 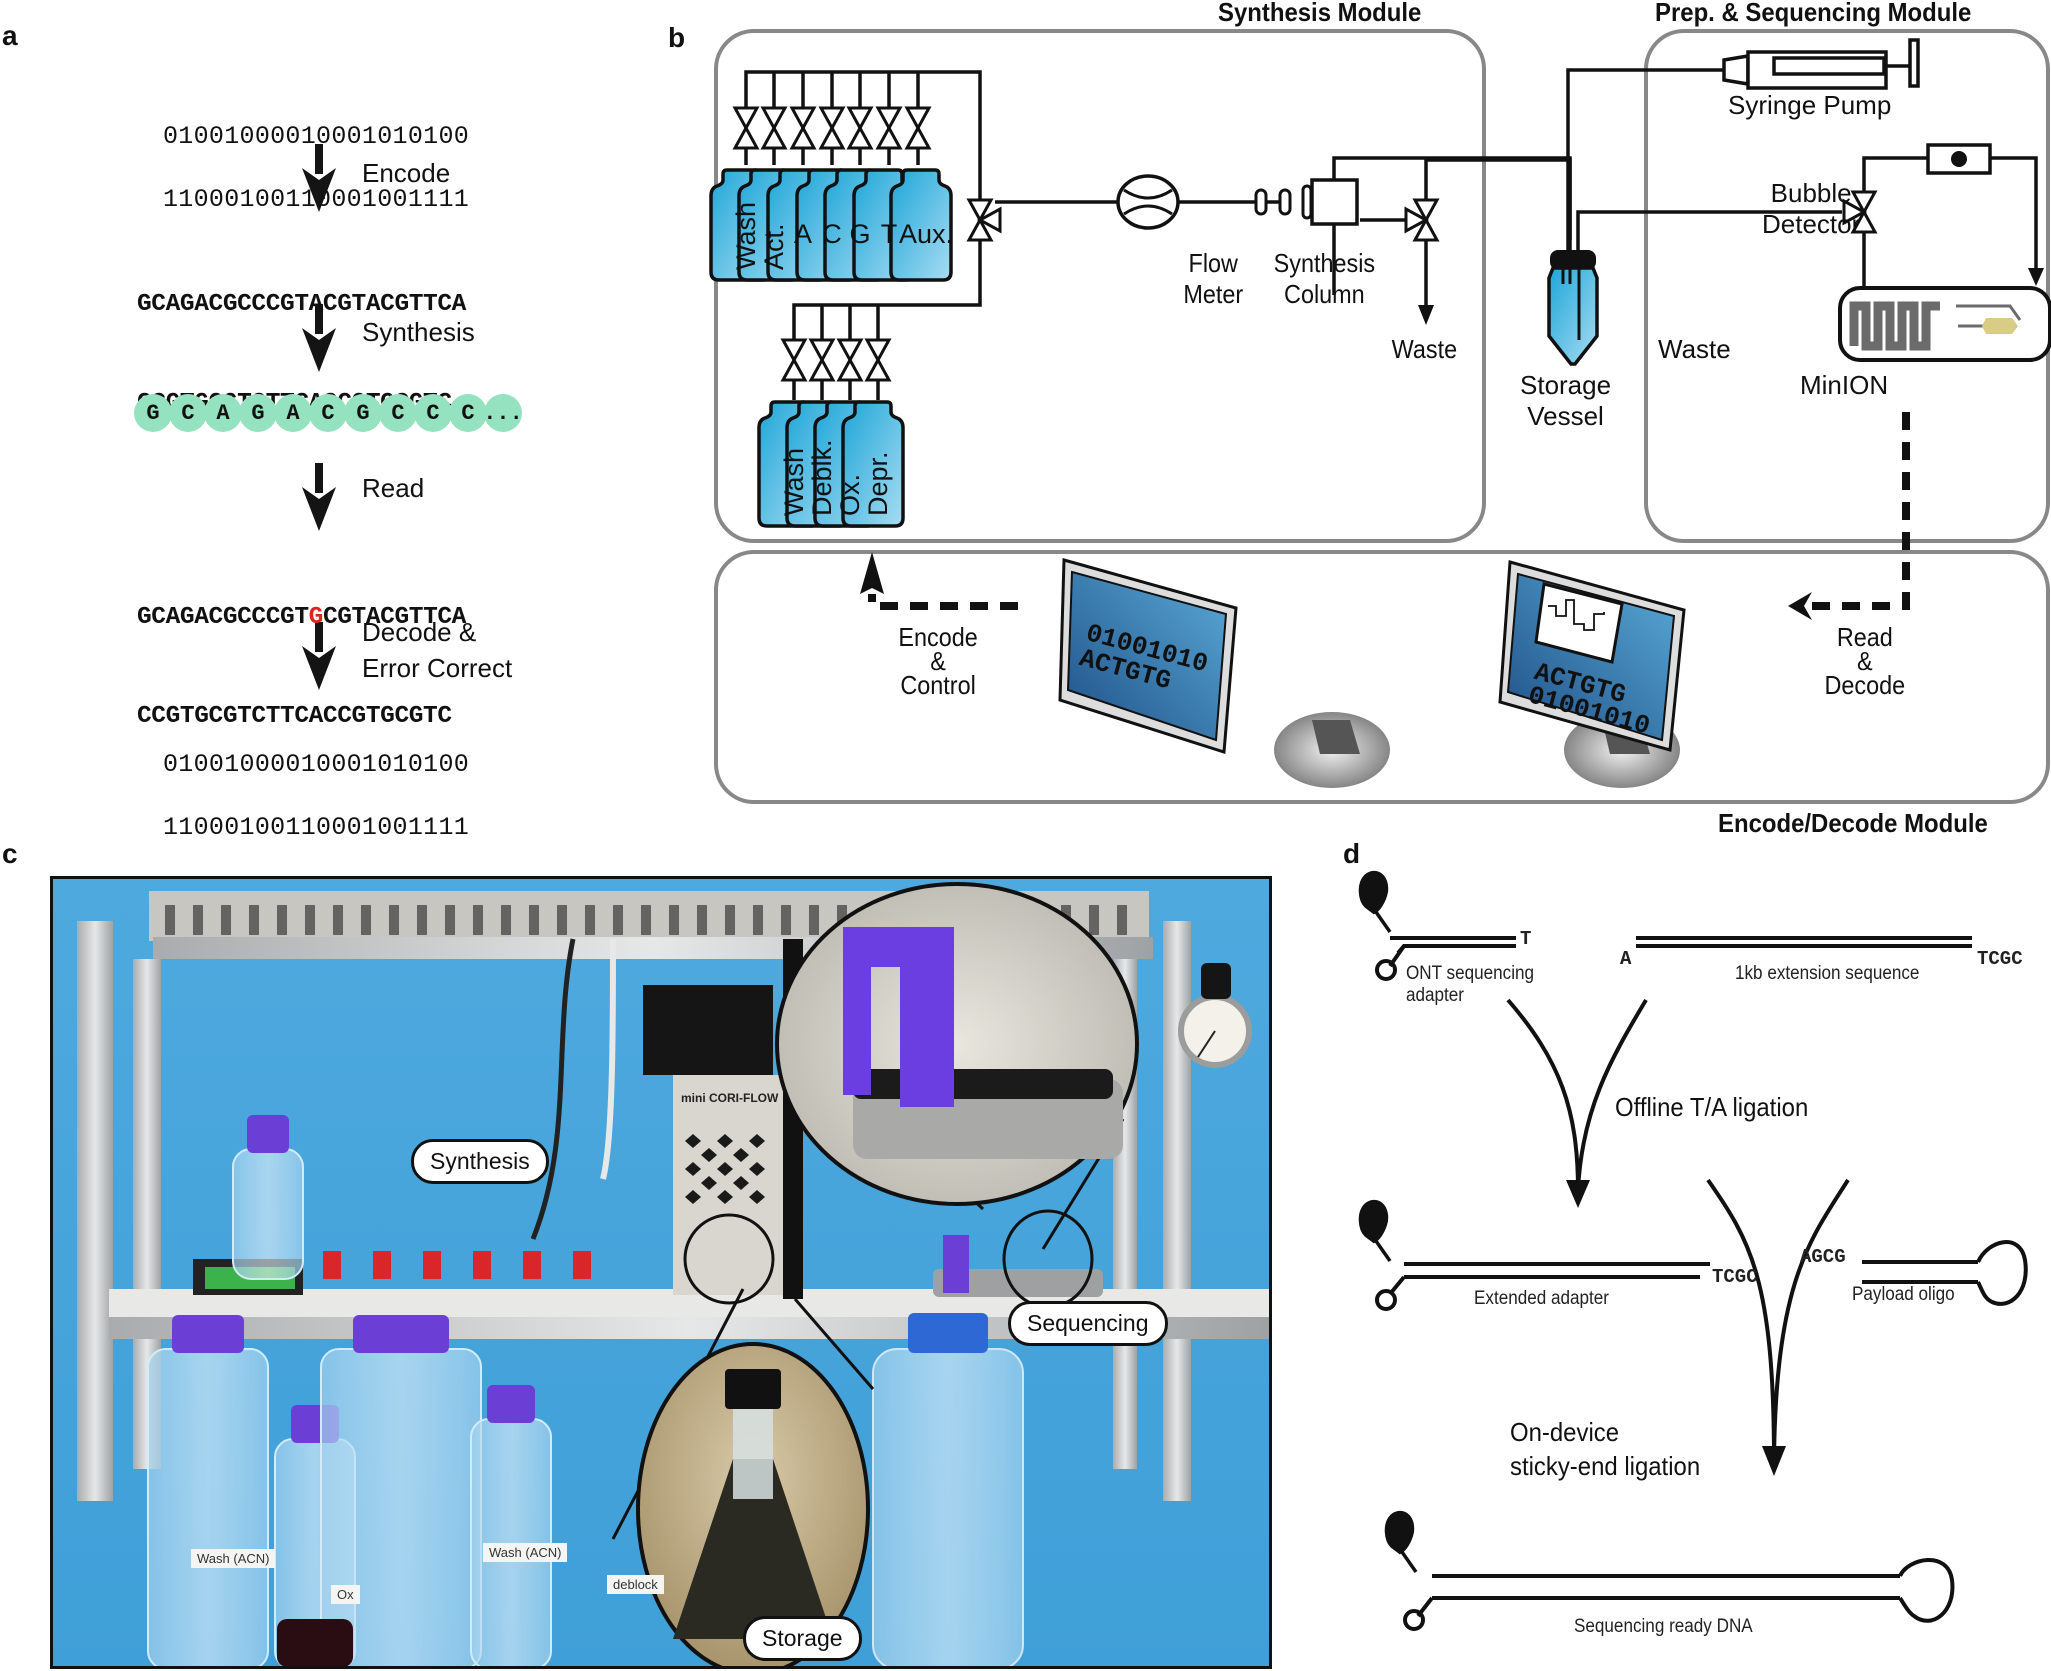 I want to click on step-encode: Encode, so click(x=406, y=173).